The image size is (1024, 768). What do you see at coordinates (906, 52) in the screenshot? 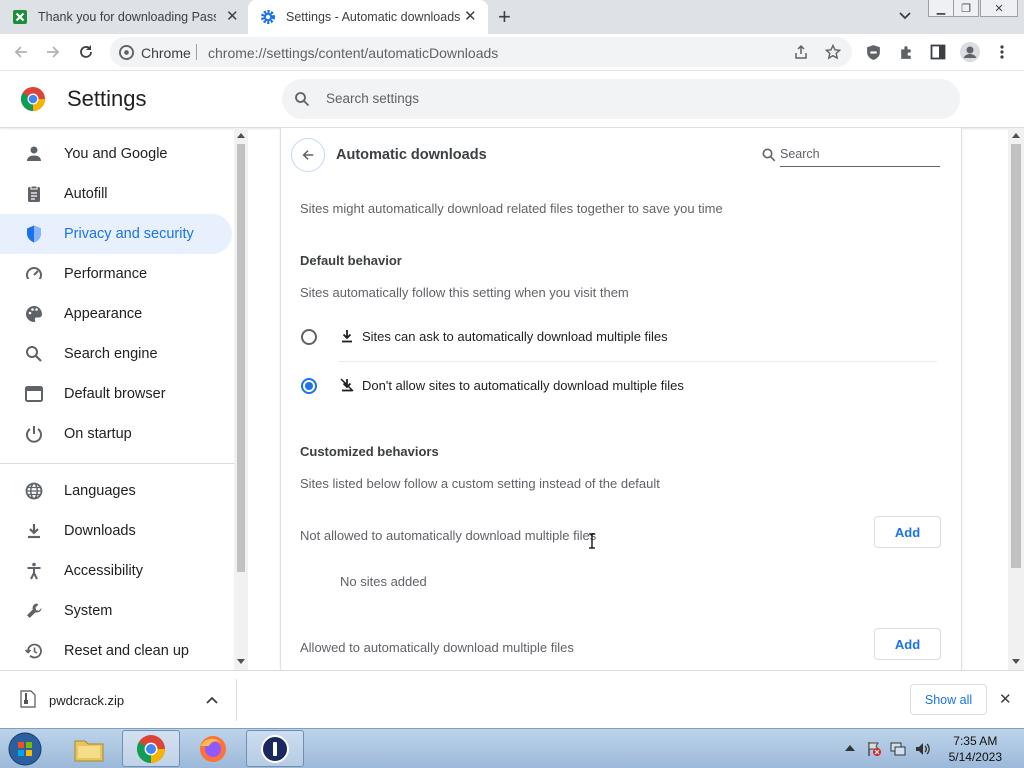
I see `puzzle-extensions-icon` at bounding box center [906, 52].